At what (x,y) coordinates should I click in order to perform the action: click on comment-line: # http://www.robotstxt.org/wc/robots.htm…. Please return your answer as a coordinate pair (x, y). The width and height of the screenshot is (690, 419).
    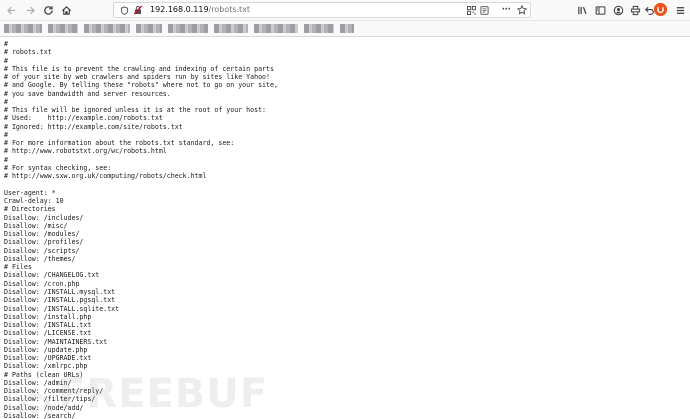
    Looking at the image, I should click on (85, 151).